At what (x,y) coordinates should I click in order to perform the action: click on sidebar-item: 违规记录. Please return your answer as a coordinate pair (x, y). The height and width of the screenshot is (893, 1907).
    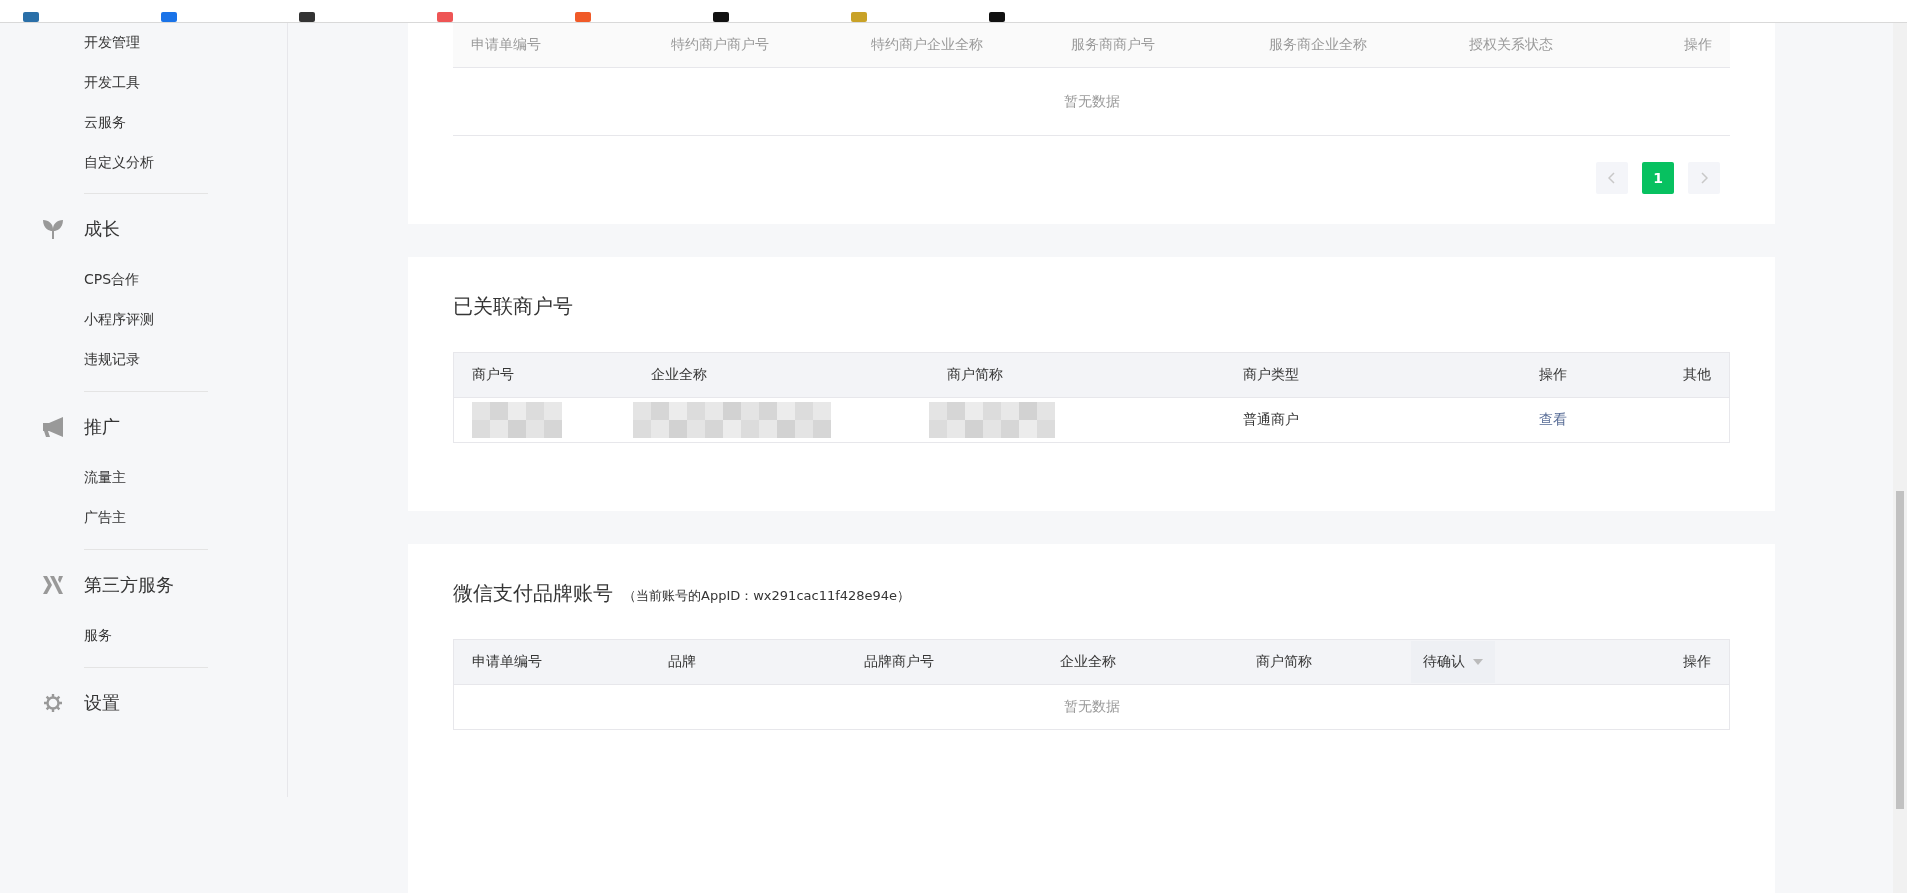
    Looking at the image, I should click on (143, 360).